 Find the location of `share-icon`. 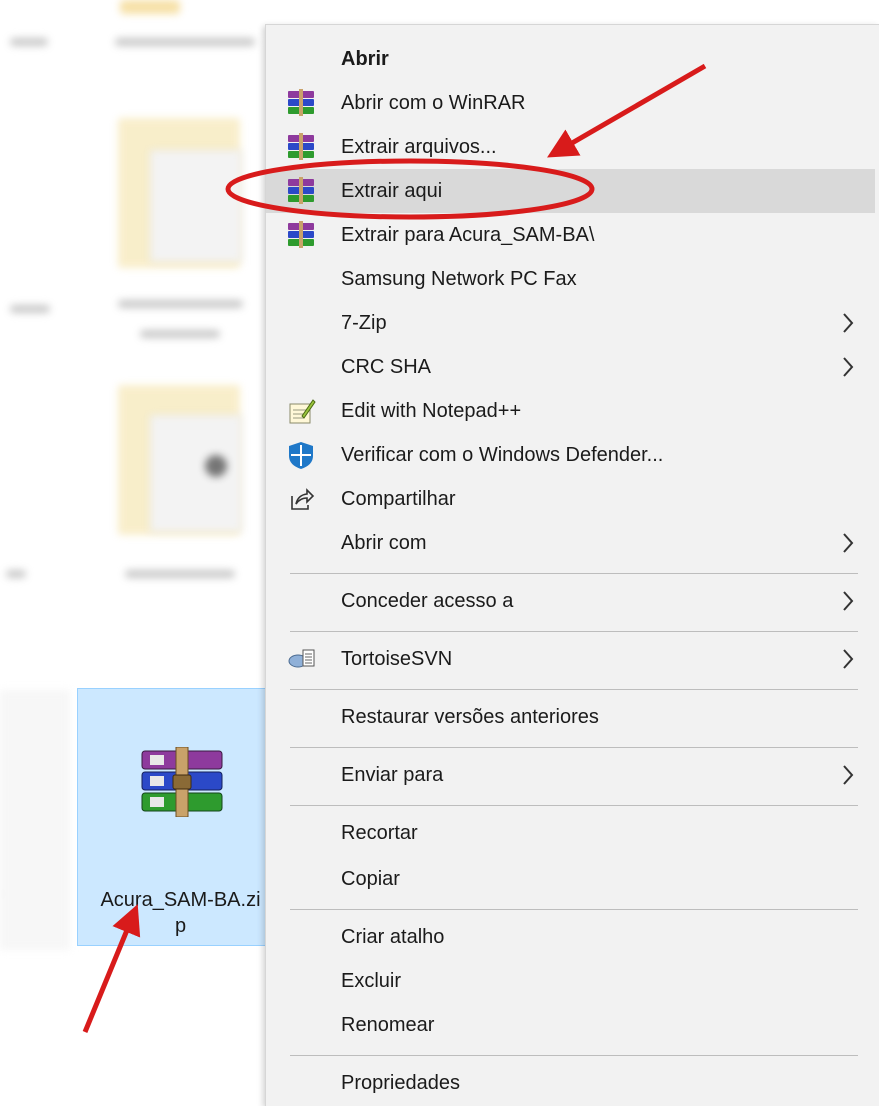

share-icon is located at coordinates (303, 499).